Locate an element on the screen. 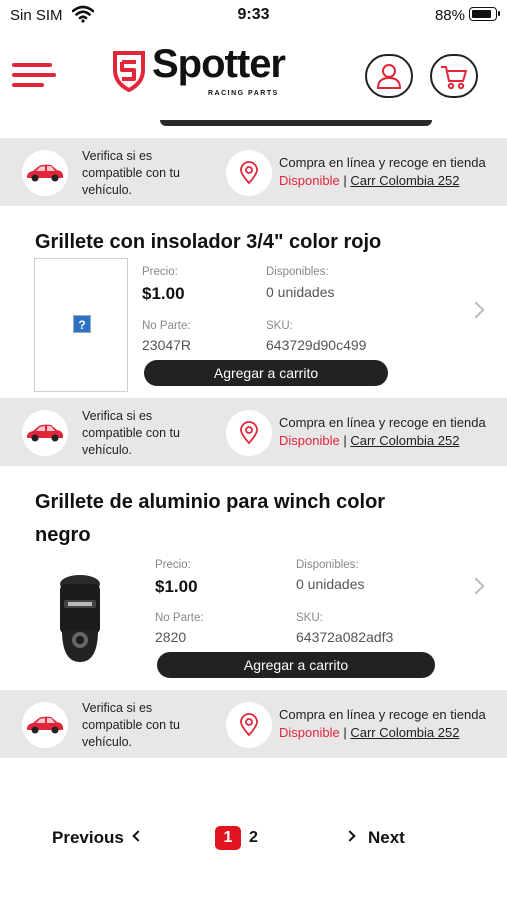 This screenshot has height=900, width=507. battery-icon is located at coordinates (484, 14).